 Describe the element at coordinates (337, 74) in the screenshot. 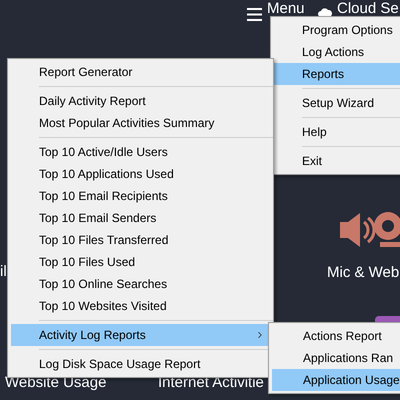

I see `menu-item: Reports` at that location.